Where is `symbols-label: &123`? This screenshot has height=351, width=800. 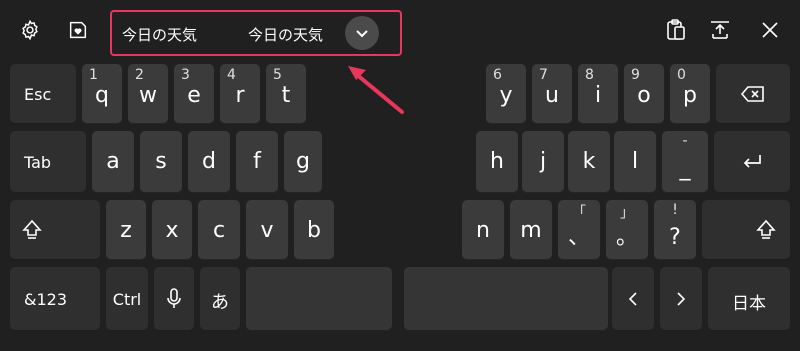 symbols-label: &123 is located at coordinates (46, 299).